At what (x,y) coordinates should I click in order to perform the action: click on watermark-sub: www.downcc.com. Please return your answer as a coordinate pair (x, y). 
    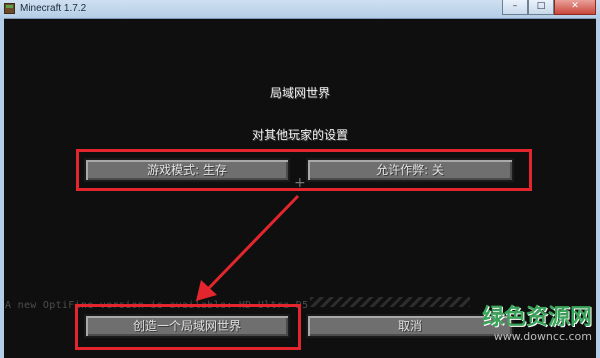
    Looking at the image, I should click on (542, 336).